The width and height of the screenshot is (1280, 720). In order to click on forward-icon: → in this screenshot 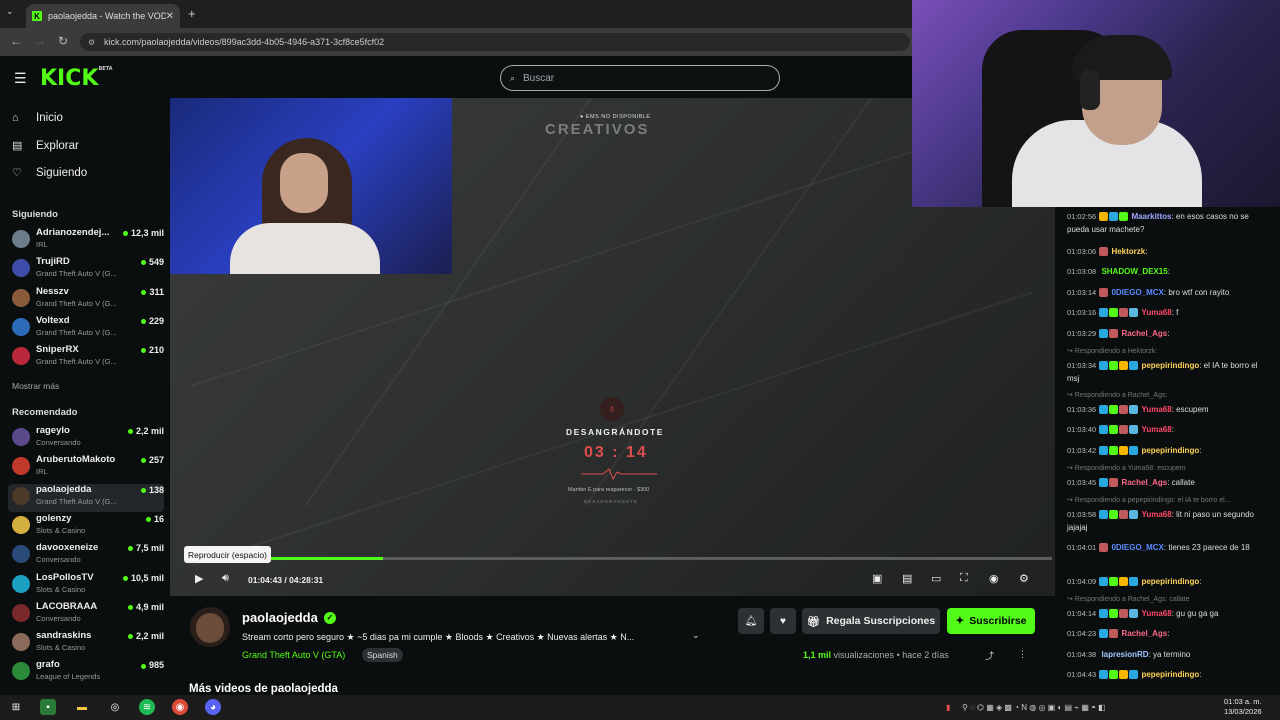, I will do `click(40, 41)`.